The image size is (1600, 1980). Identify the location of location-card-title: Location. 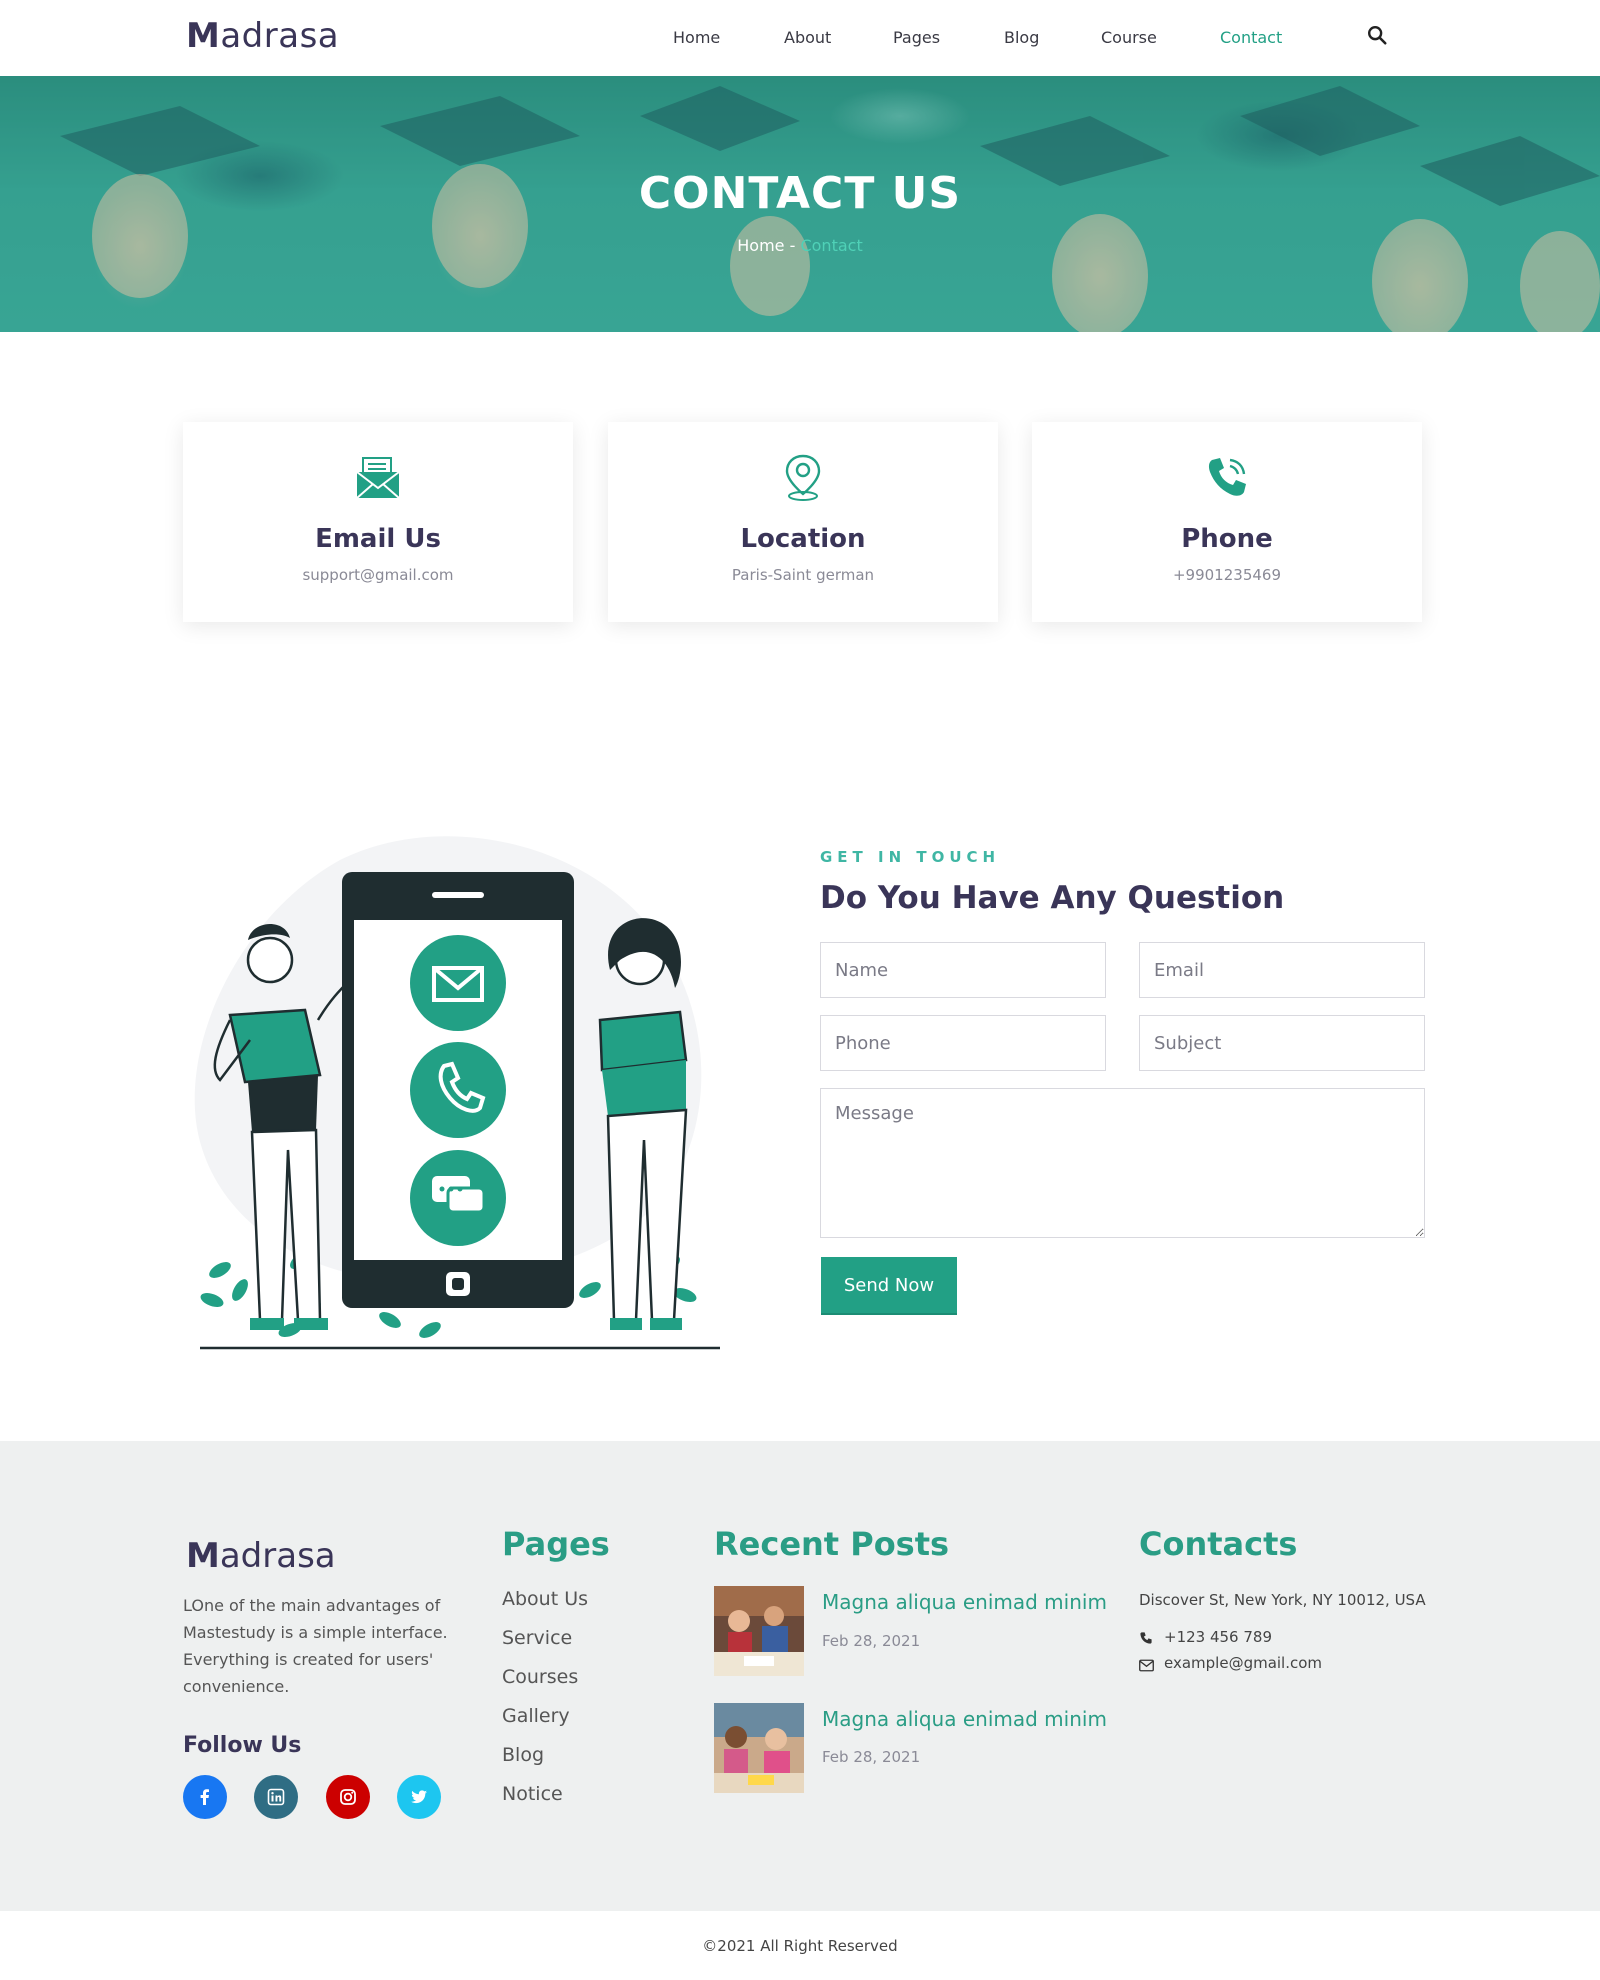
(803, 539).